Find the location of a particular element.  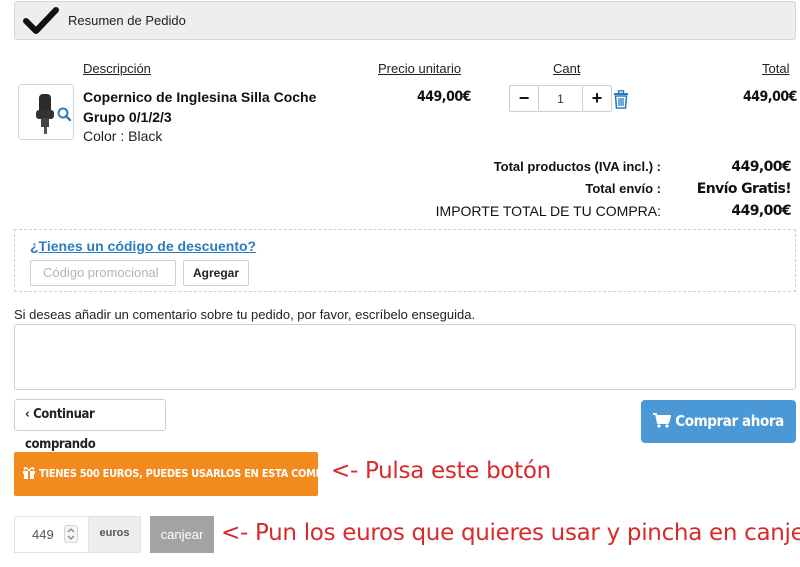

shipping-label: Total envío : is located at coordinates (623, 188).